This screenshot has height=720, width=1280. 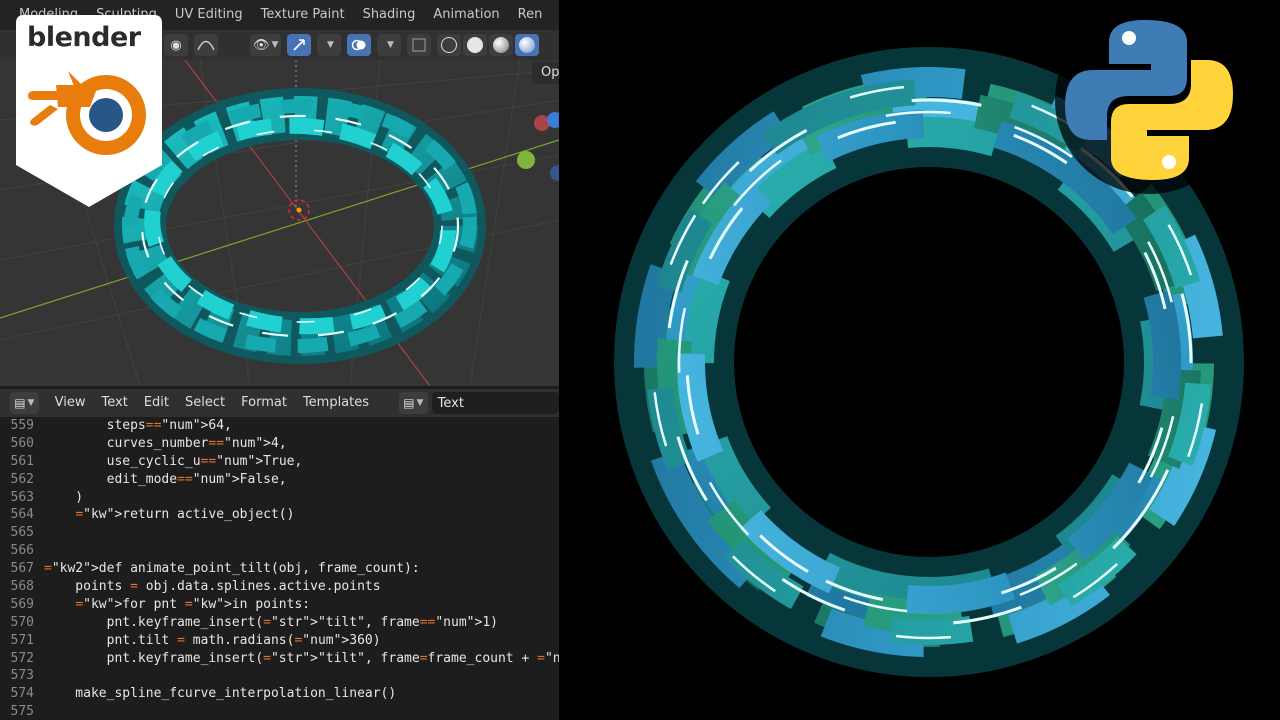 I want to click on code-line: 573, so click(x=279, y=676).